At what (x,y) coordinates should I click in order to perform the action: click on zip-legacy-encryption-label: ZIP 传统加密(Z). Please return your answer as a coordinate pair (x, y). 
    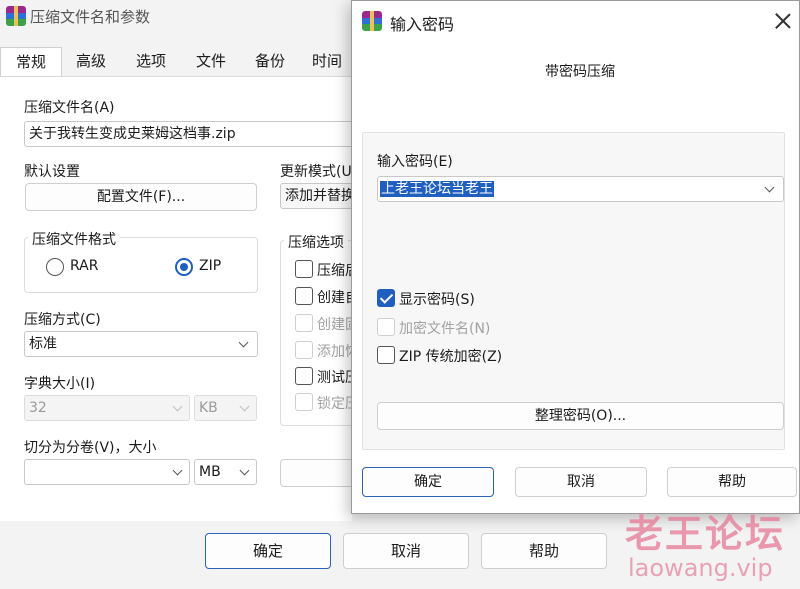
    Looking at the image, I should click on (451, 357).